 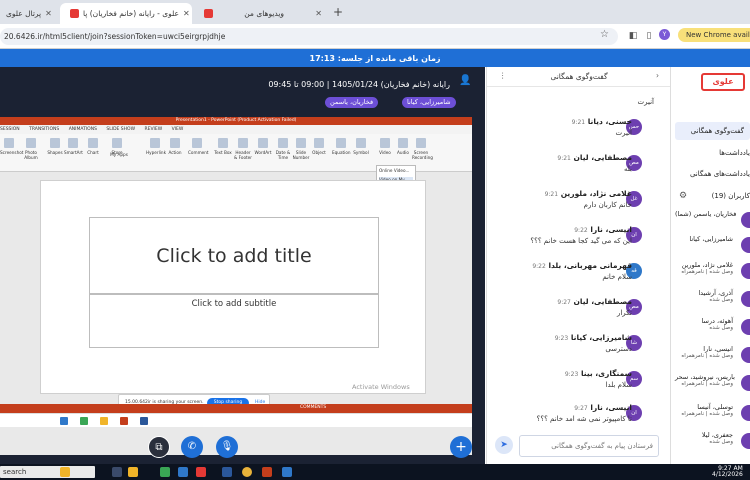 I want to click on message-text: سلام خانم, so click(x=617, y=277).